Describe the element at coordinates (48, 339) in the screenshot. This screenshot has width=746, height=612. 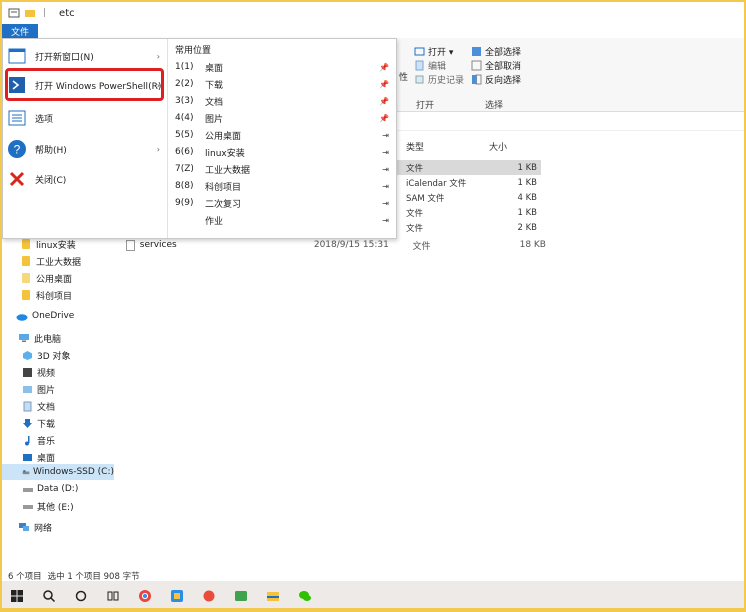
I see `nav-item-label: 此电脑` at that location.